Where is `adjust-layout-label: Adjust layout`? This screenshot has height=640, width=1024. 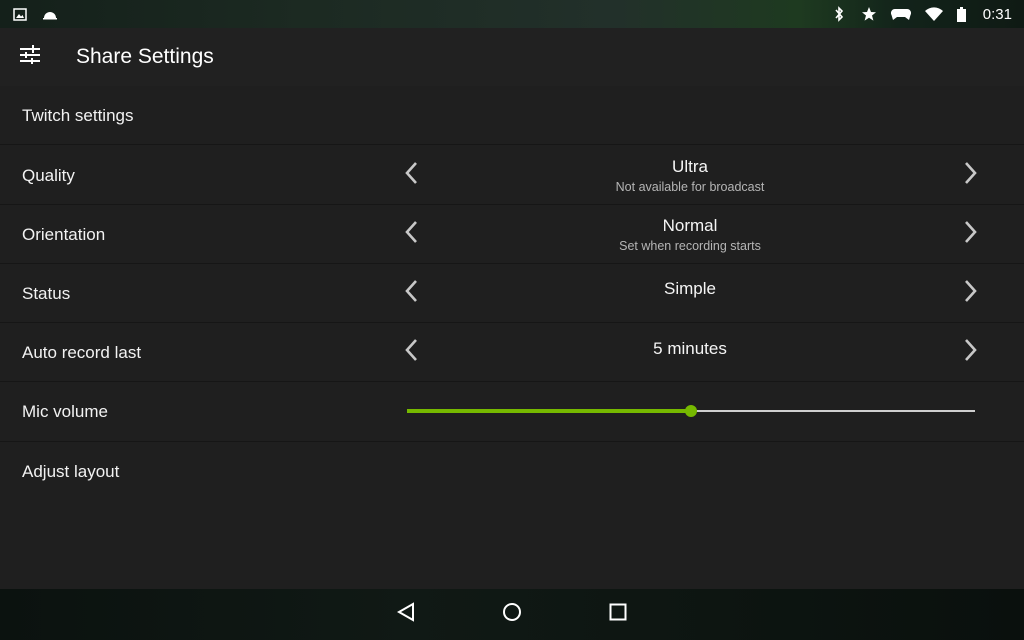 adjust-layout-label: Adjust layout is located at coordinates (71, 471).